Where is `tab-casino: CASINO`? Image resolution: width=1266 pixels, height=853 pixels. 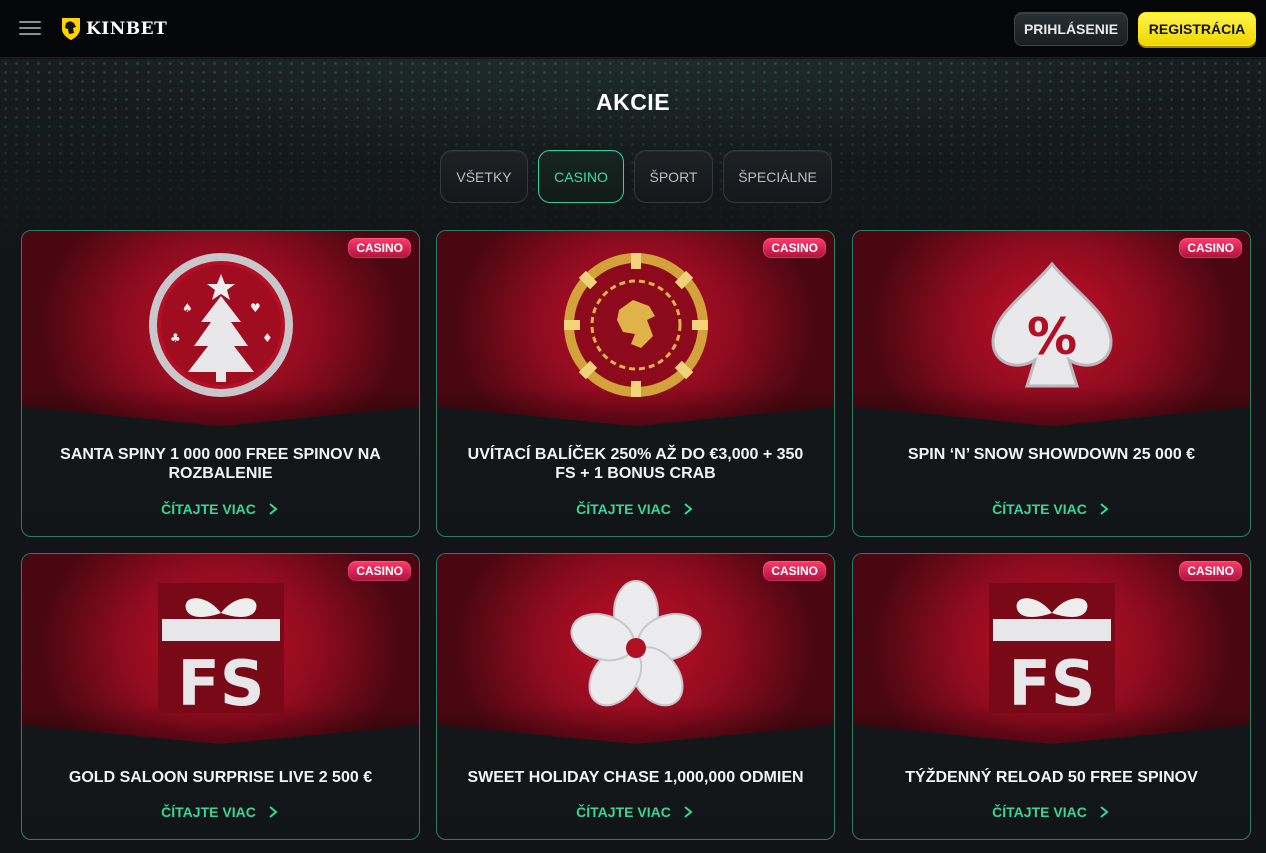
tab-casino: CASINO is located at coordinates (581, 176).